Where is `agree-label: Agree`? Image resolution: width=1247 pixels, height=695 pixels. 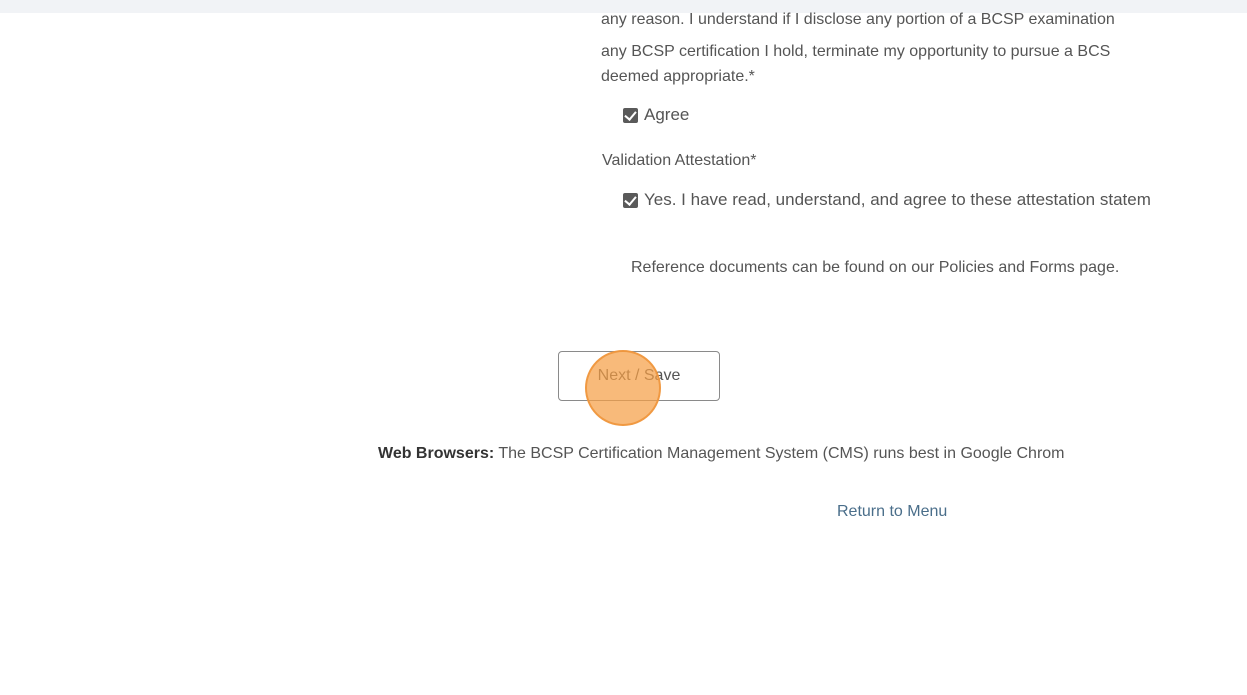
agree-label: Agree is located at coordinates (667, 114).